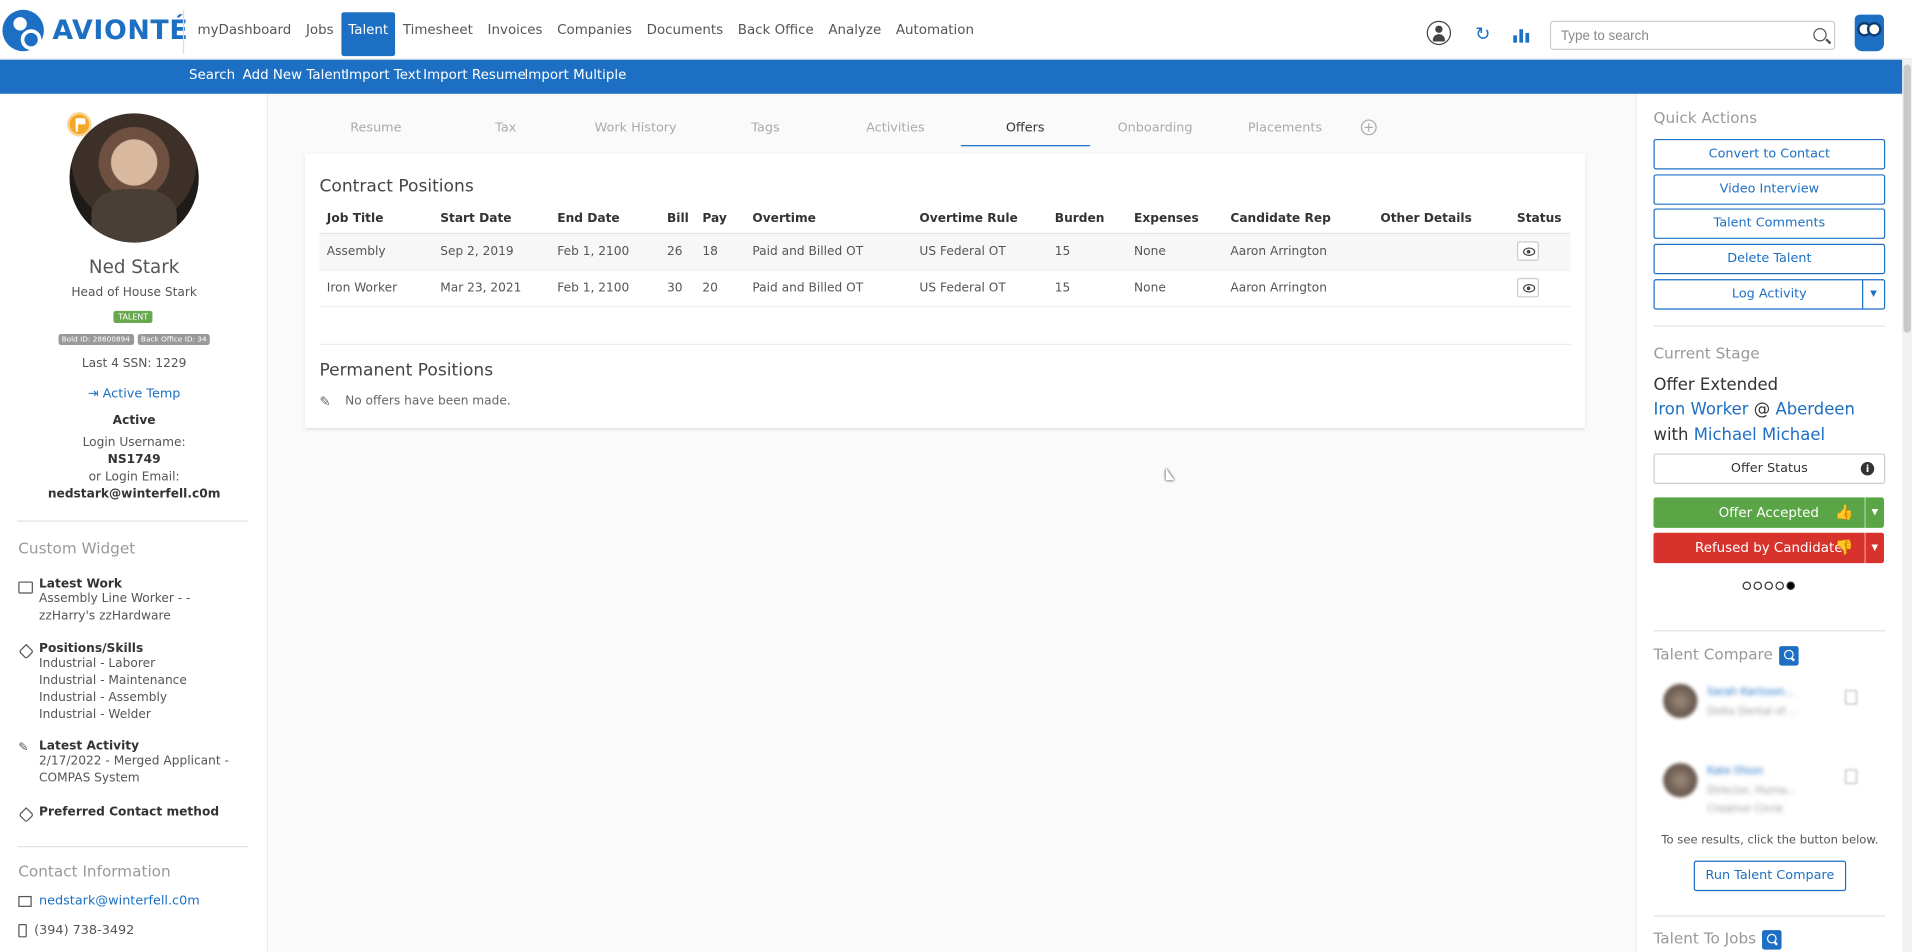 The width and height of the screenshot is (1912, 952). What do you see at coordinates (1814, 410) in the screenshot?
I see `stage-company-link: Aberdeen` at bounding box center [1814, 410].